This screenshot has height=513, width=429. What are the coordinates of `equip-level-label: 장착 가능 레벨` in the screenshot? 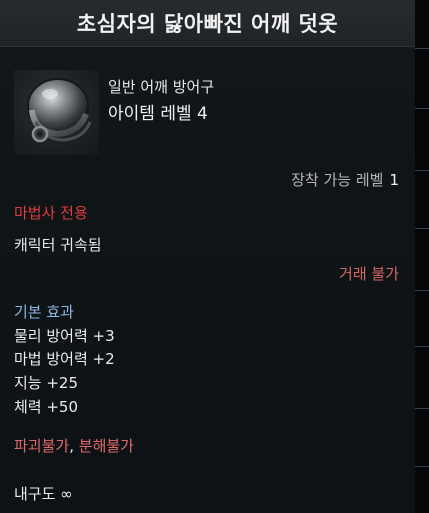 It's located at (337, 180).